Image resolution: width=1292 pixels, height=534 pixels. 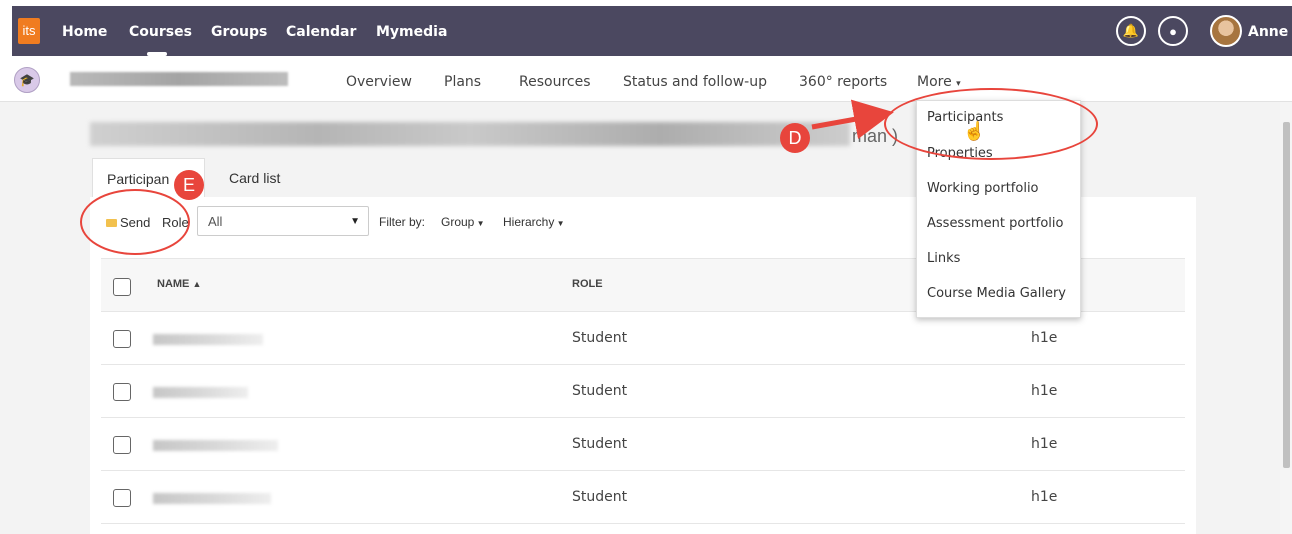 I want to click on annotation-arrow, so click(x=852, y=119).